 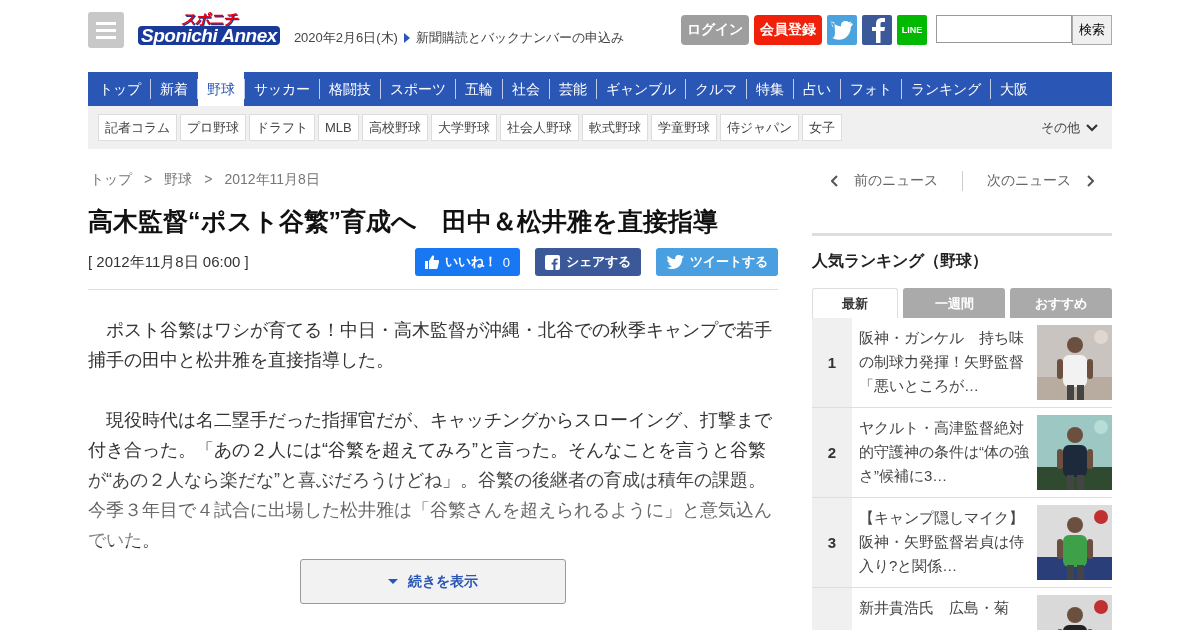 I want to click on nav-tab: 特集, so click(x=770, y=89).